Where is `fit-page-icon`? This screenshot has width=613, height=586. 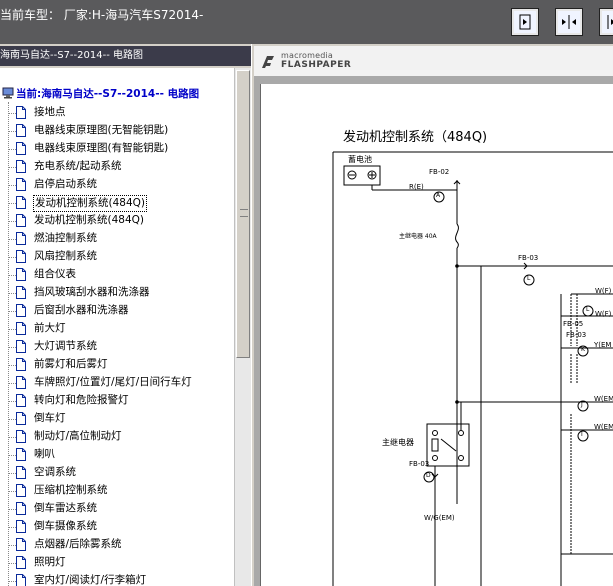 fit-page-icon is located at coordinates (525, 22).